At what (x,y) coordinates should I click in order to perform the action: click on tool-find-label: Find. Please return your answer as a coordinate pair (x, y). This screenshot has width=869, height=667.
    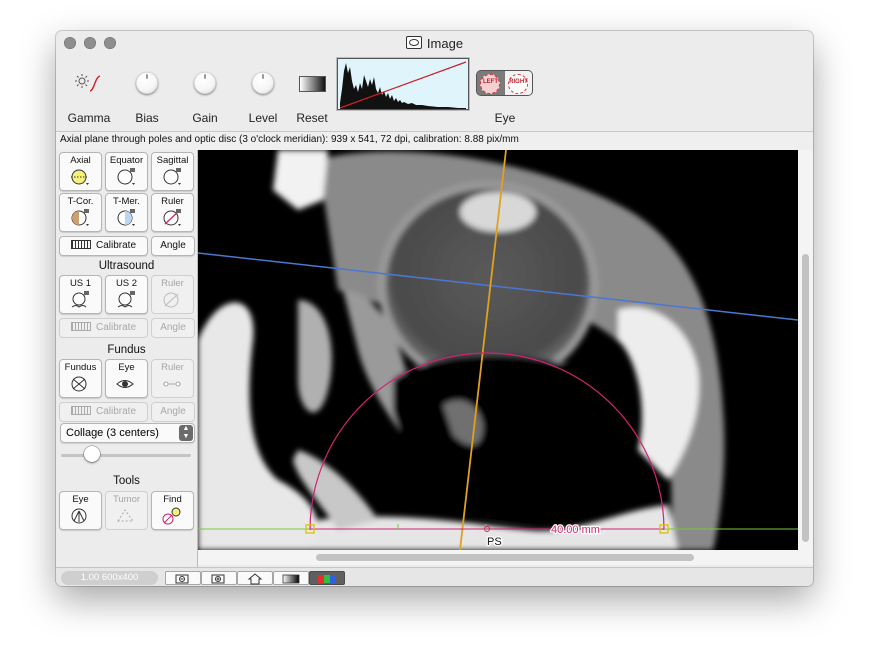
    Looking at the image, I should click on (172, 499).